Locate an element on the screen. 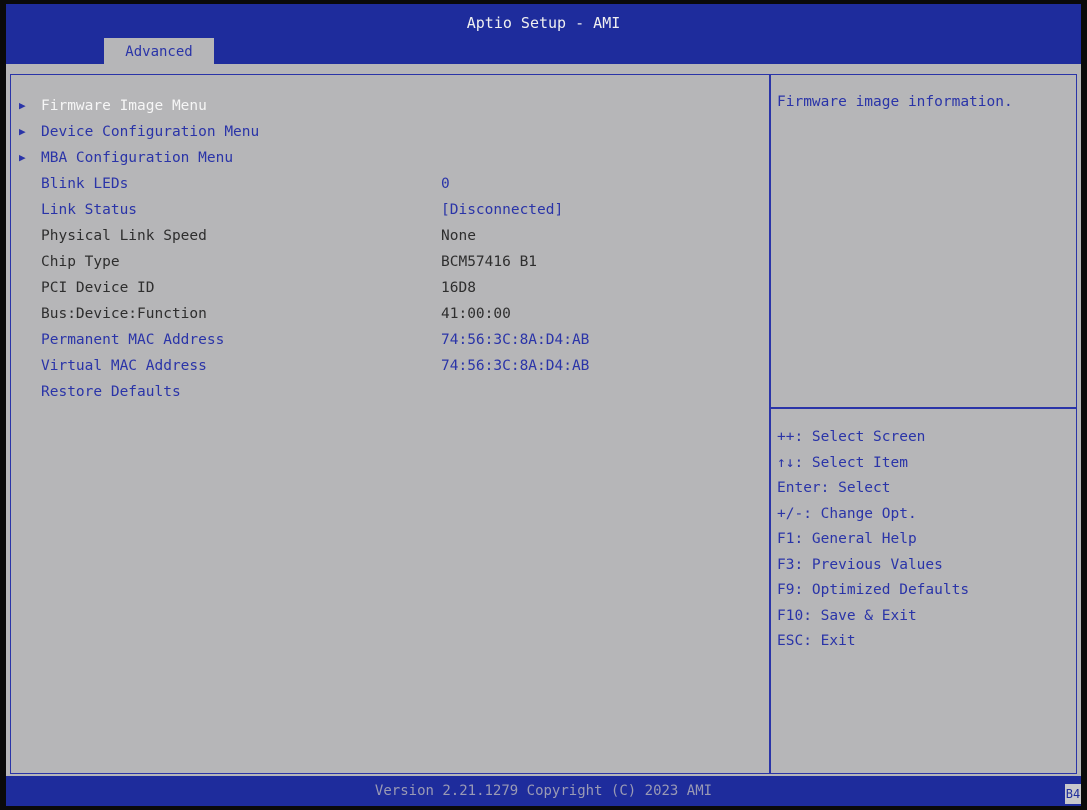  info-bus-device-function: Bus:Device:Function 41:00:00 is located at coordinates (390, 314).